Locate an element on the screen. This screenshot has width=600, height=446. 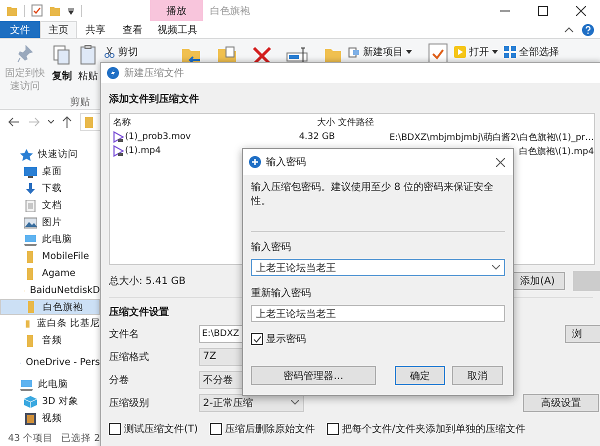
status-text: 43 个项目 is located at coordinates (31, 438).